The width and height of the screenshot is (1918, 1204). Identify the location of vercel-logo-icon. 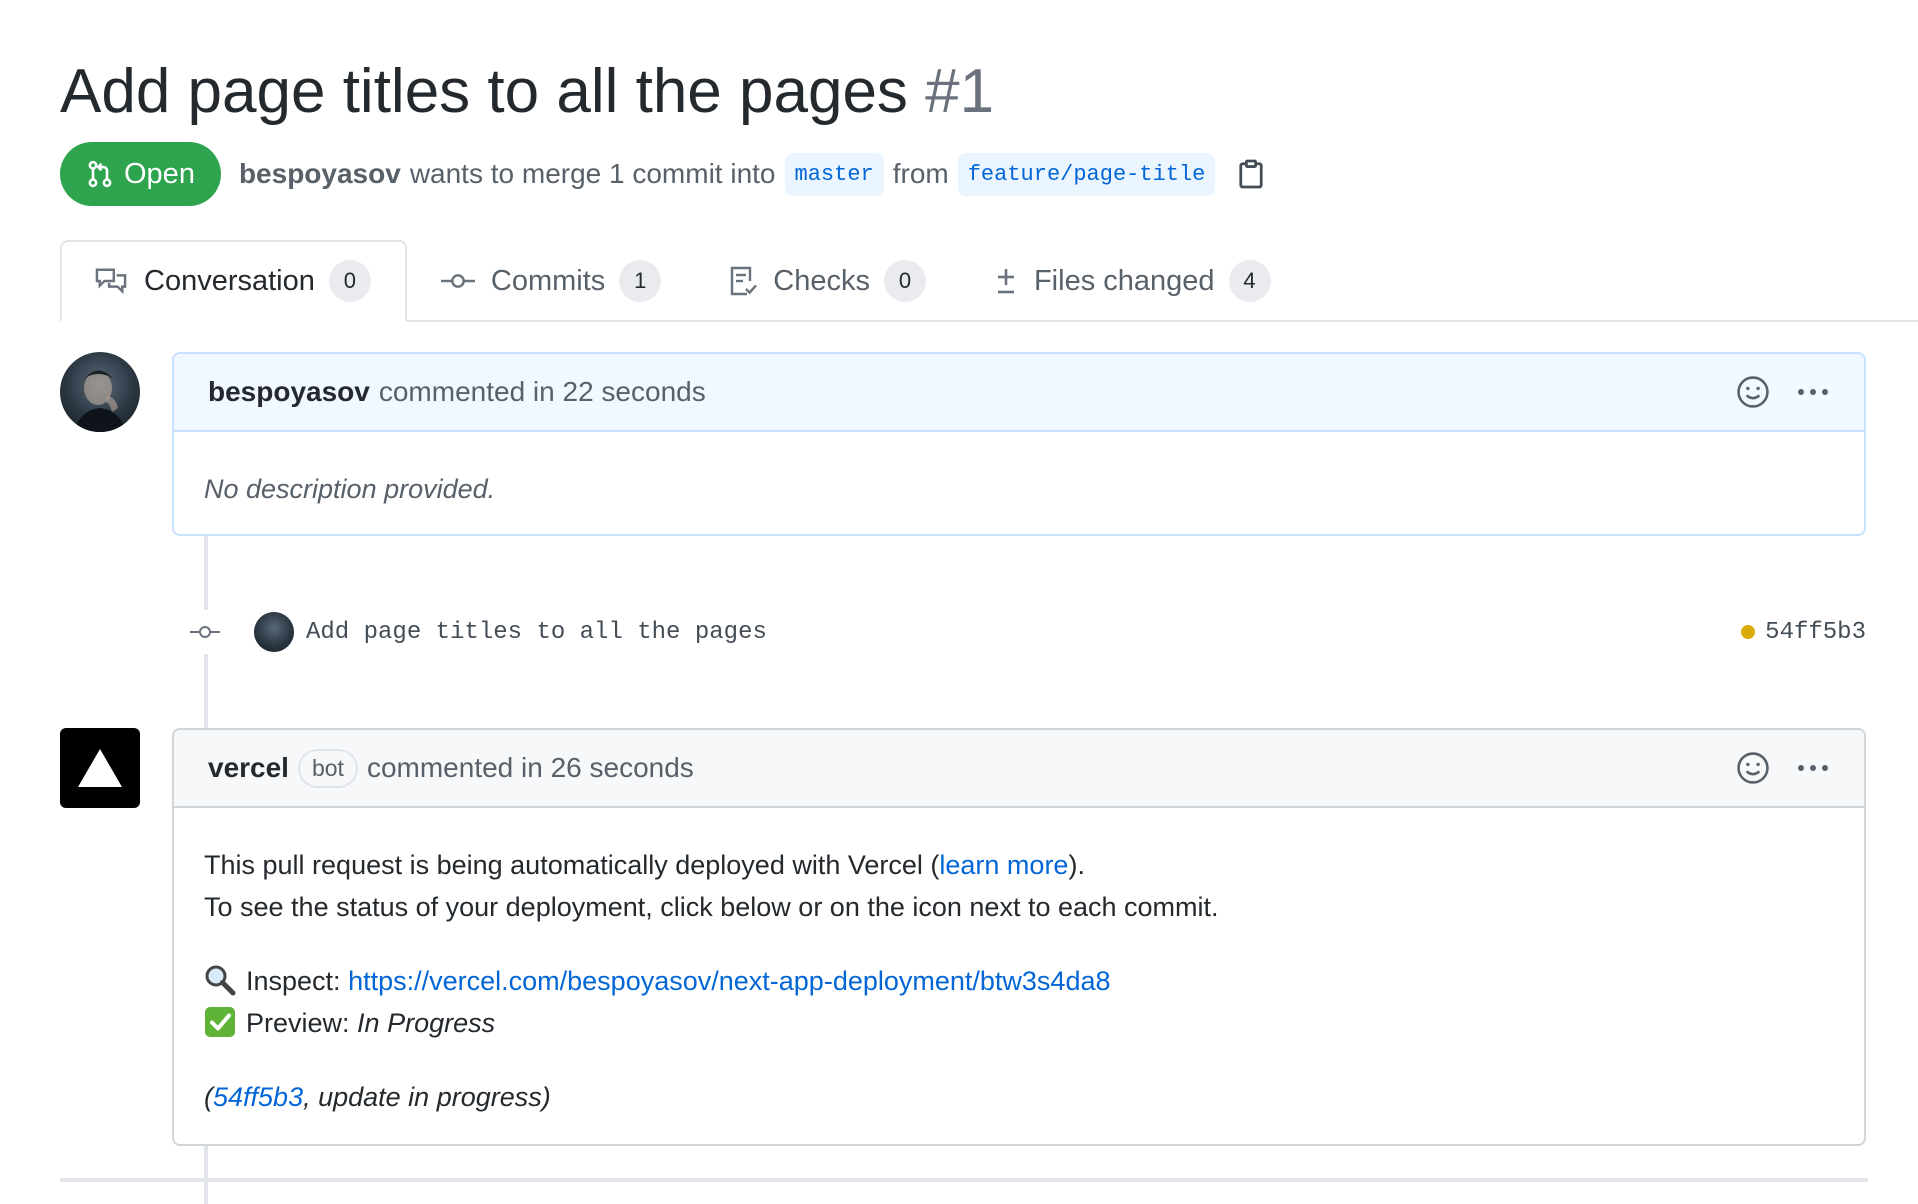
(100, 768).